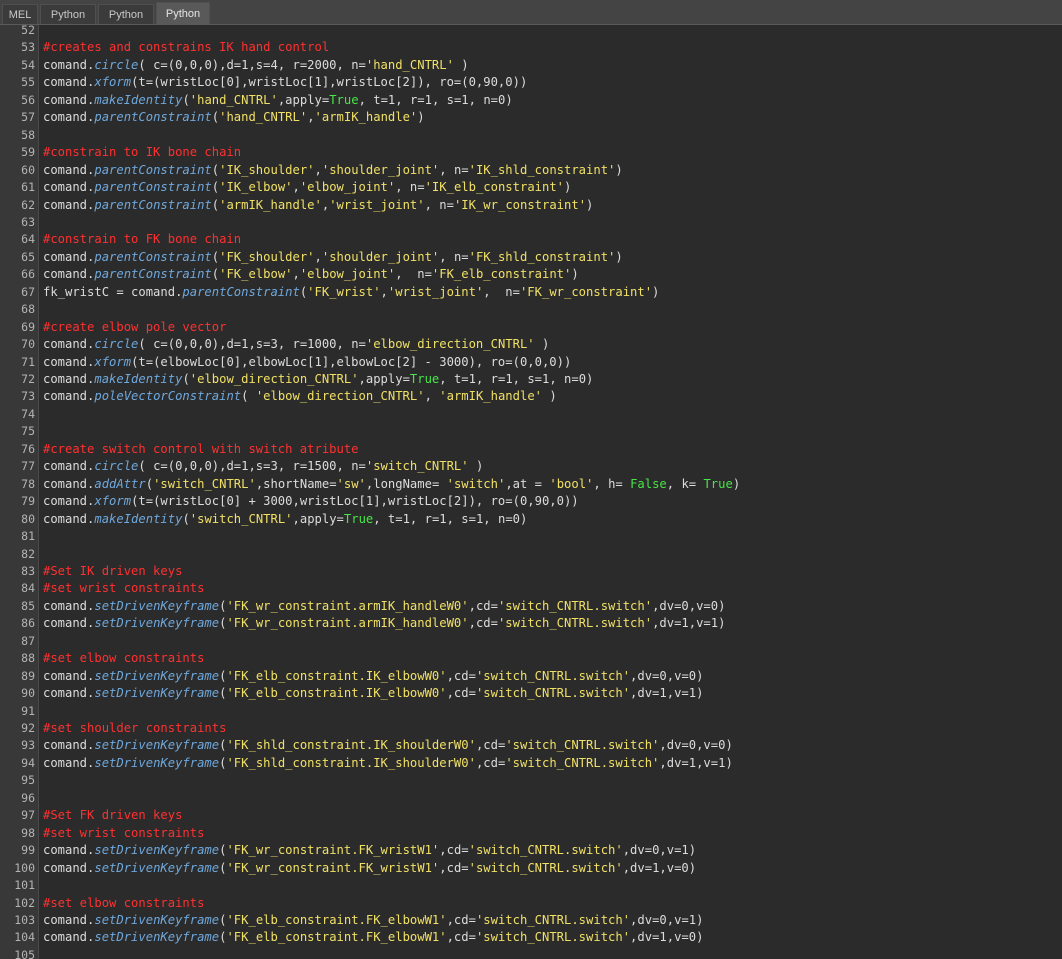 The width and height of the screenshot is (1062, 959). What do you see at coordinates (531, 780) in the screenshot?
I see `code-line: 95` at bounding box center [531, 780].